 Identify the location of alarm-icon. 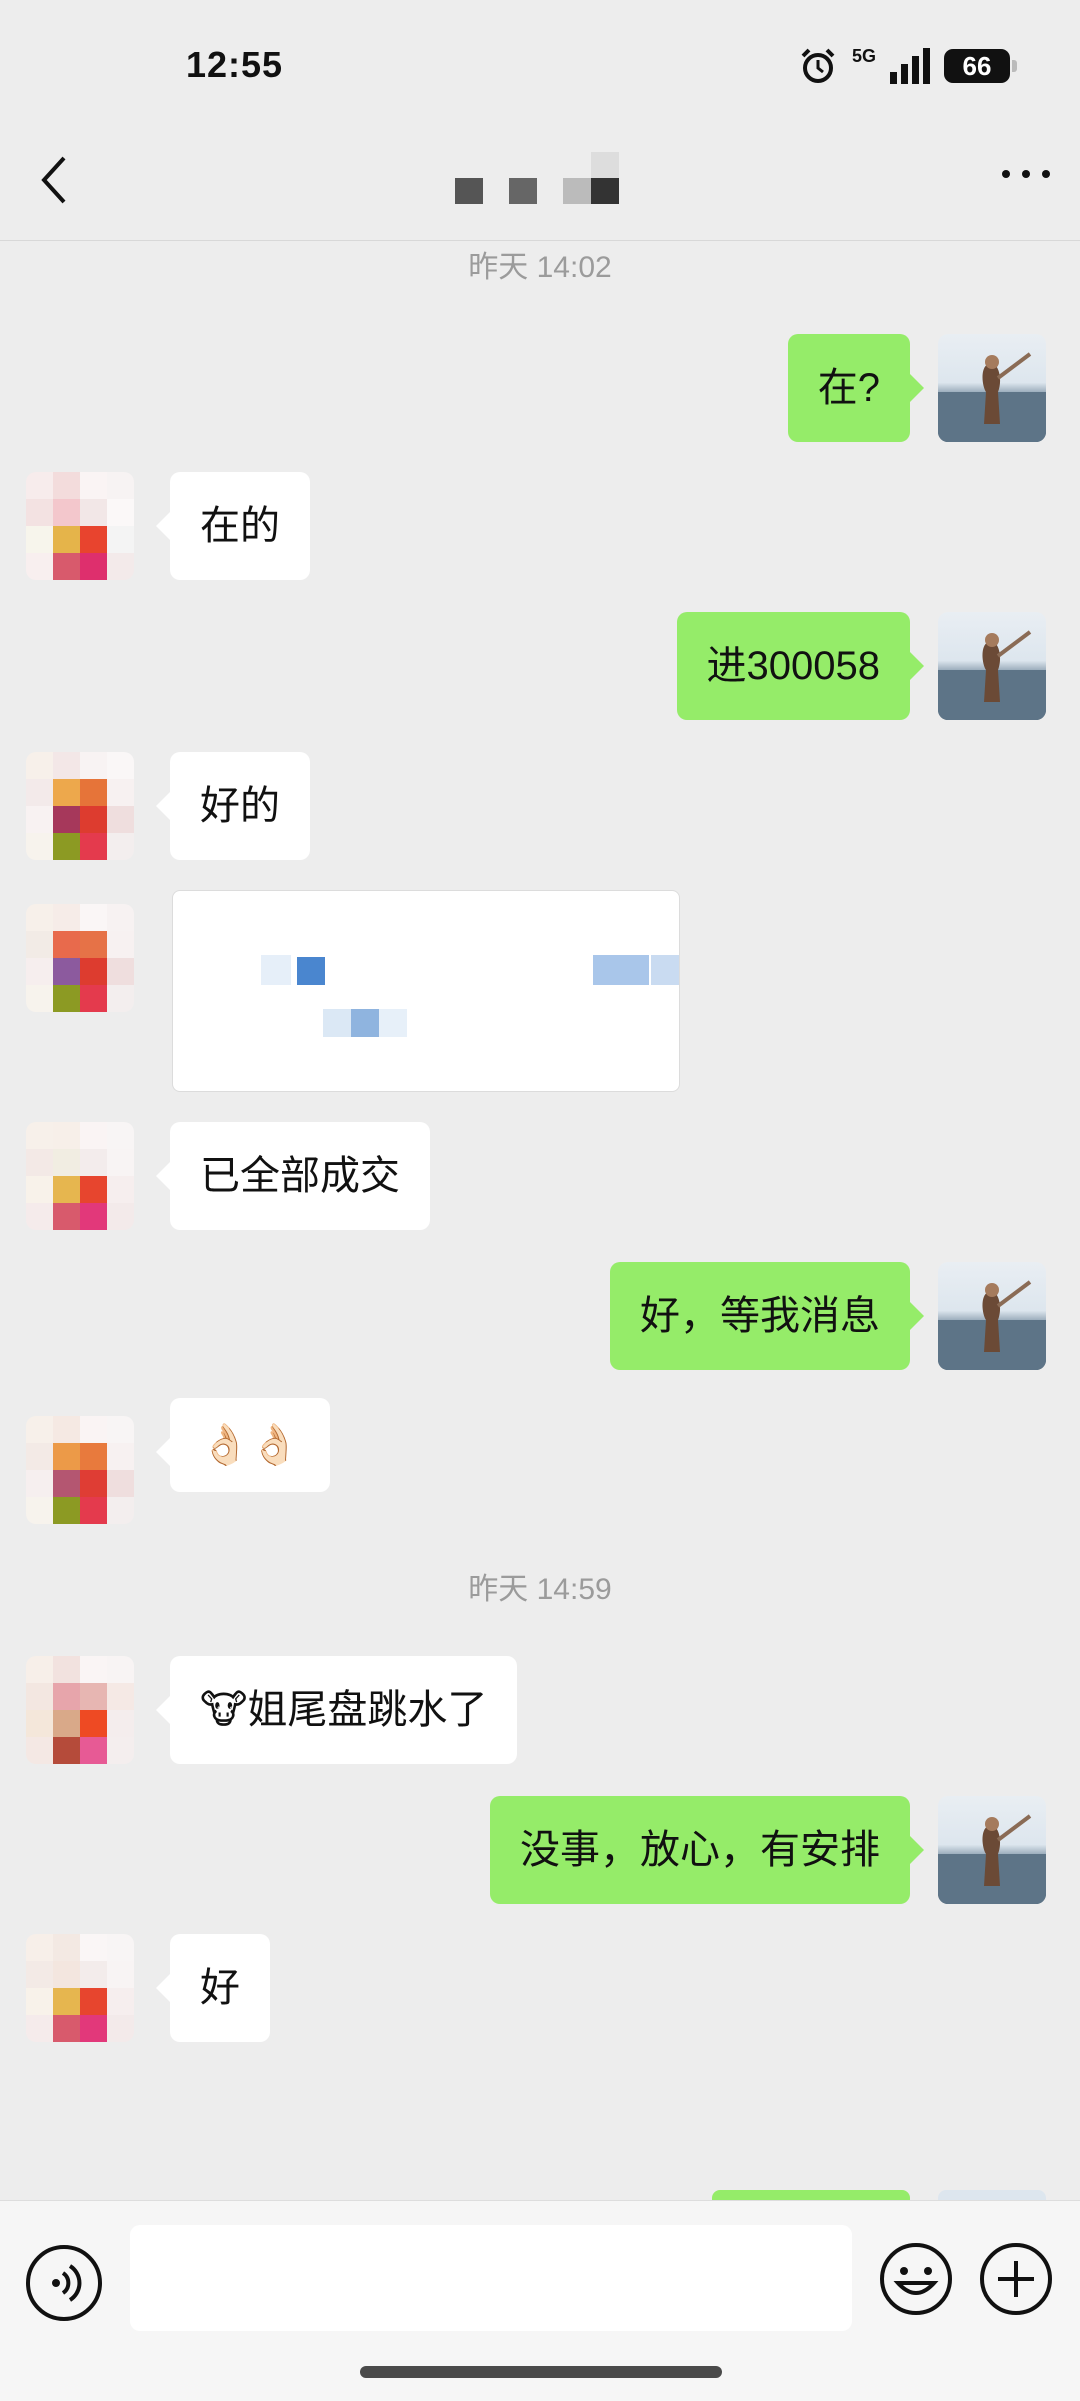
(818, 65).